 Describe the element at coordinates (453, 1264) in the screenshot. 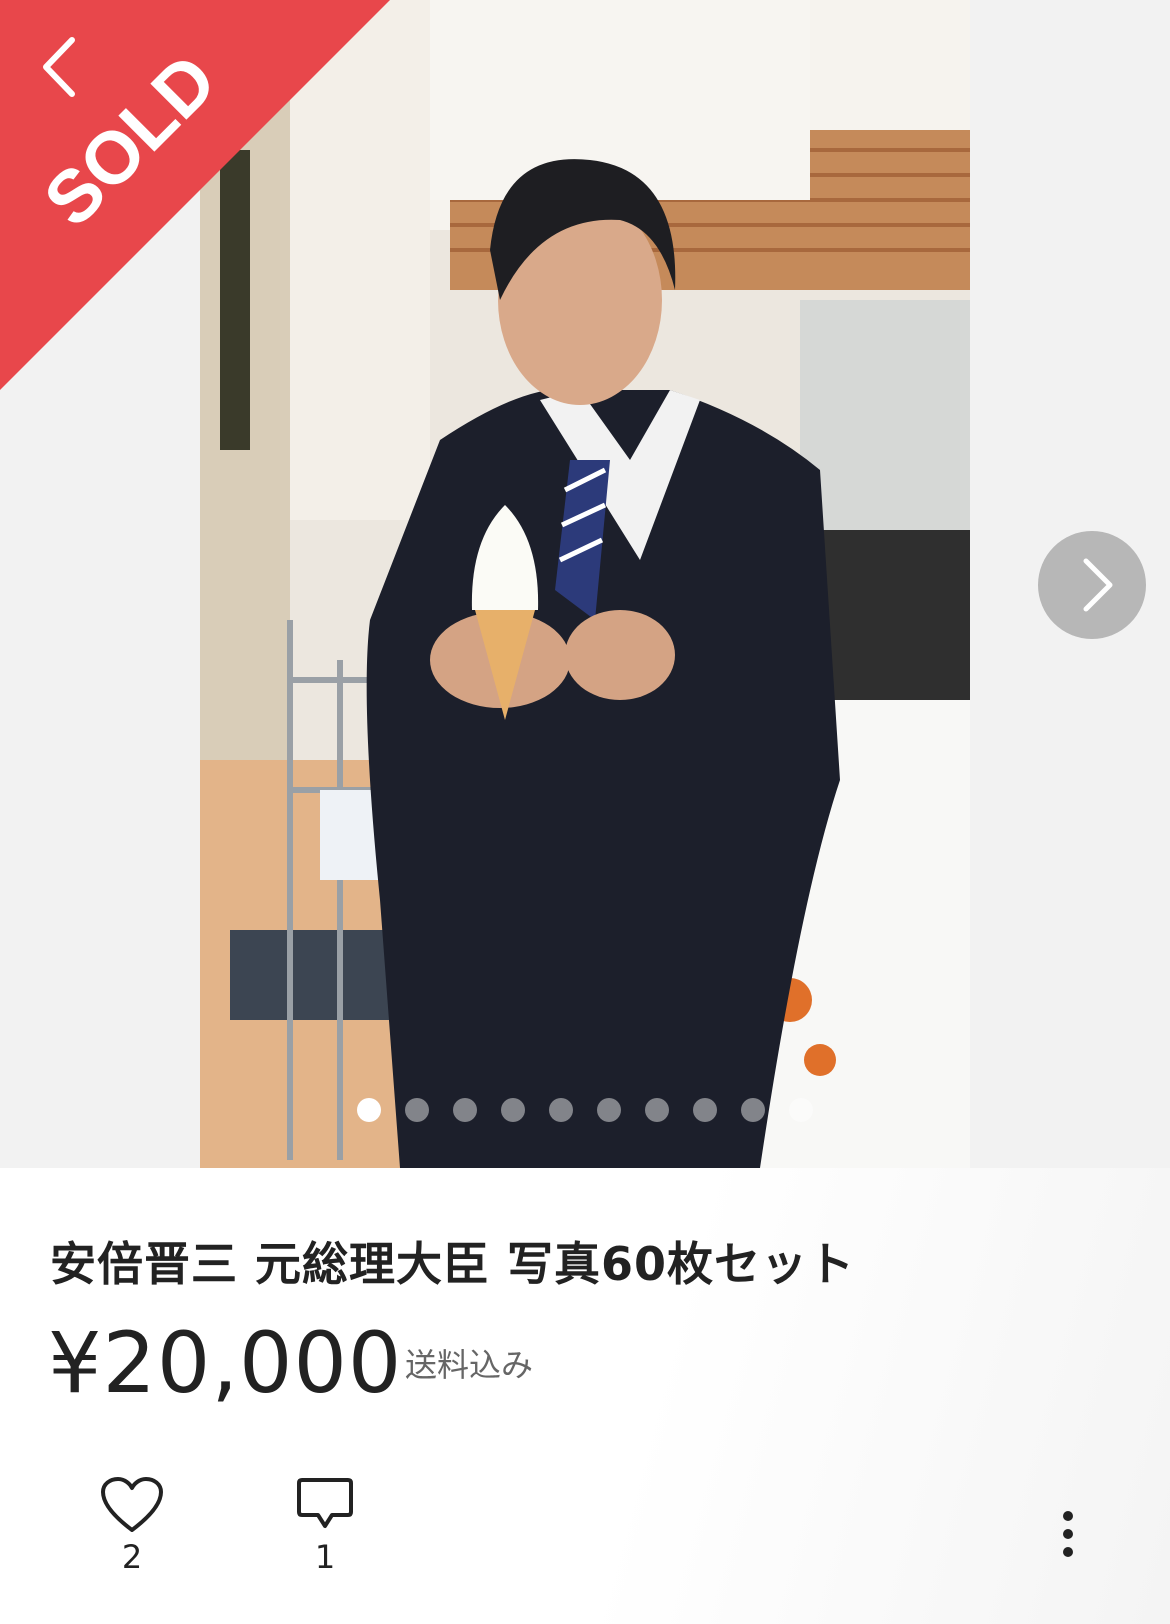

I see `item-title: 安倍晋三 元総理大臣 写真60枚セット` at that location.